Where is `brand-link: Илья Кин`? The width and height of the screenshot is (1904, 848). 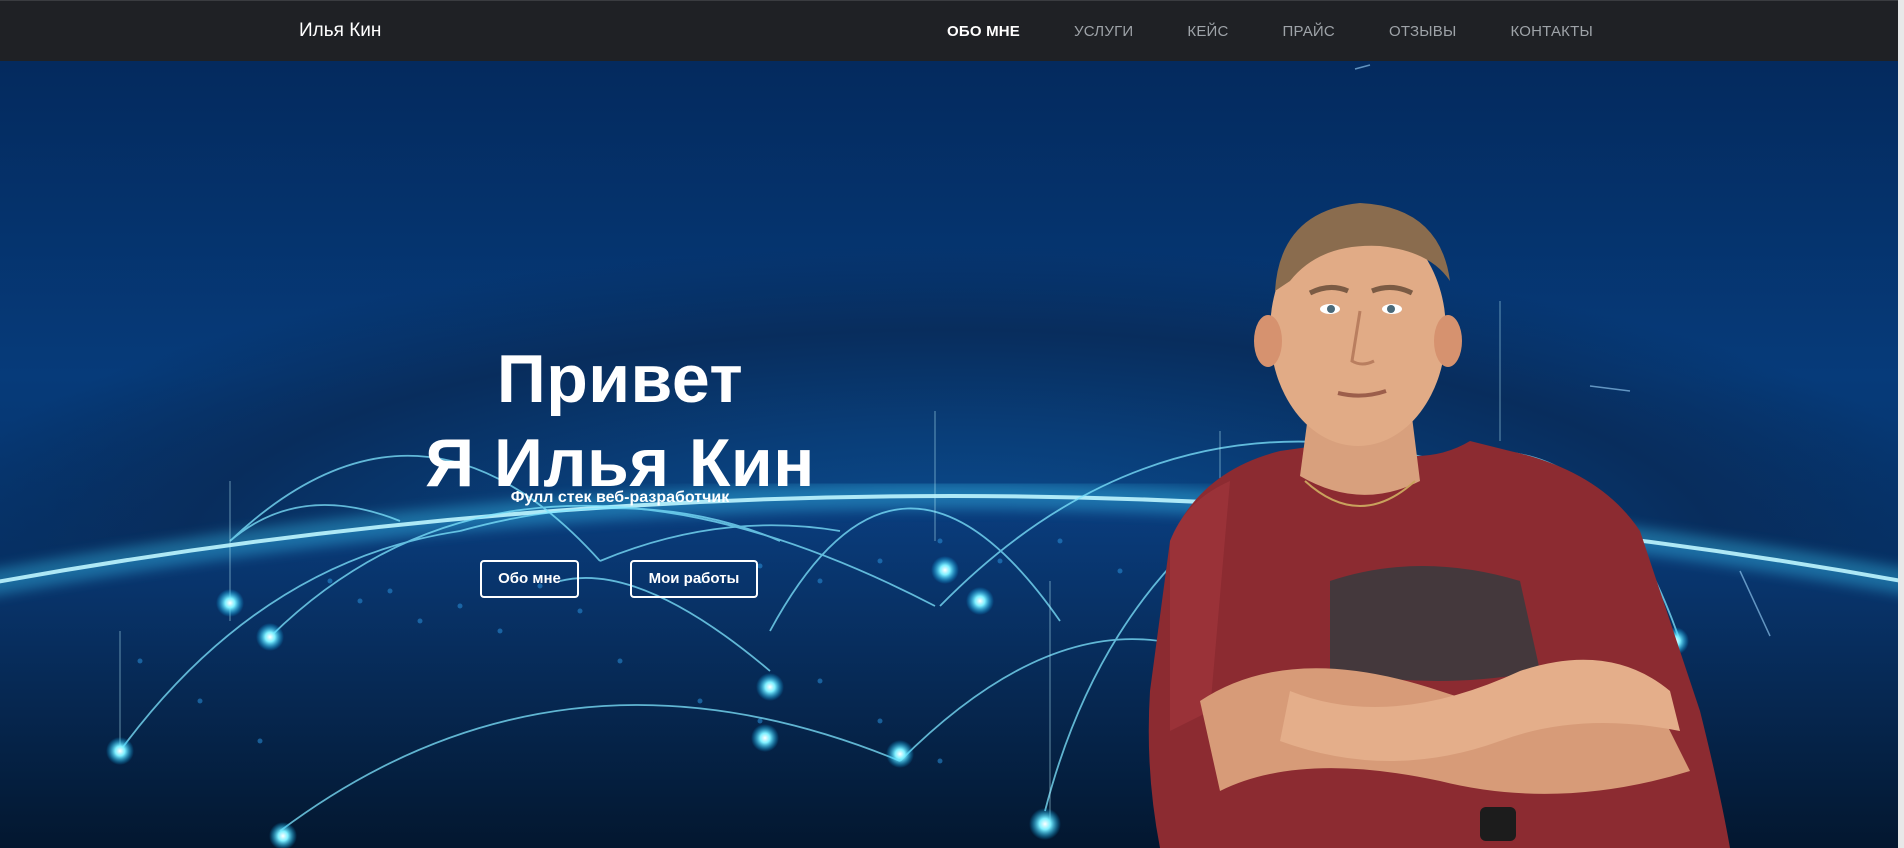
brand-link: Илья Кин is located at coordinates (340, 31).